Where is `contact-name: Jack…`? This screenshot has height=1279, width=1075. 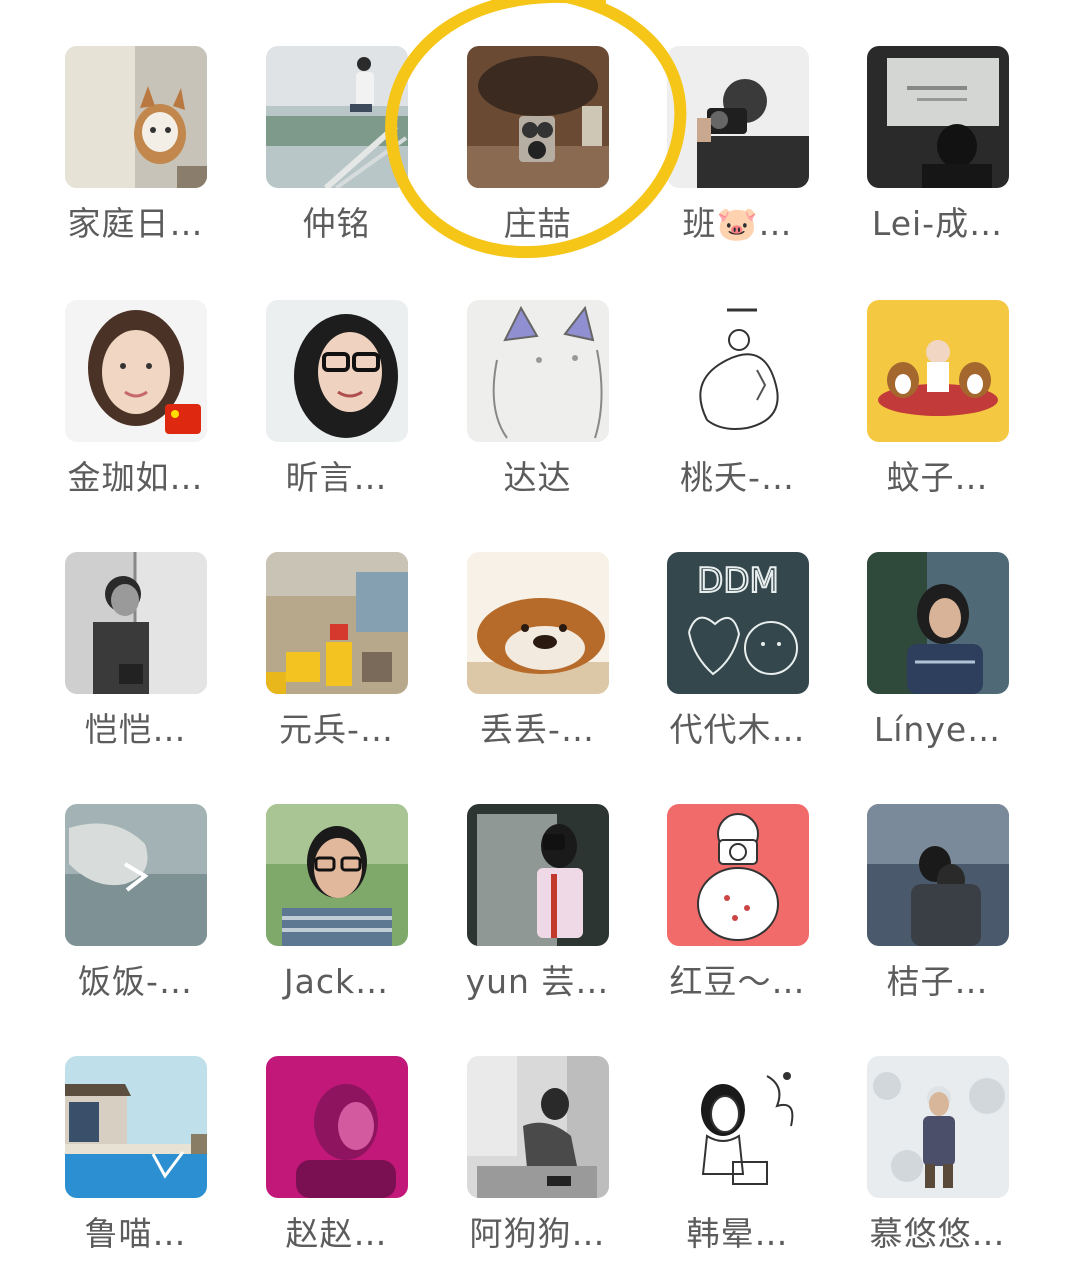
contact-name: Jack… is located at coordinates (336, 981).